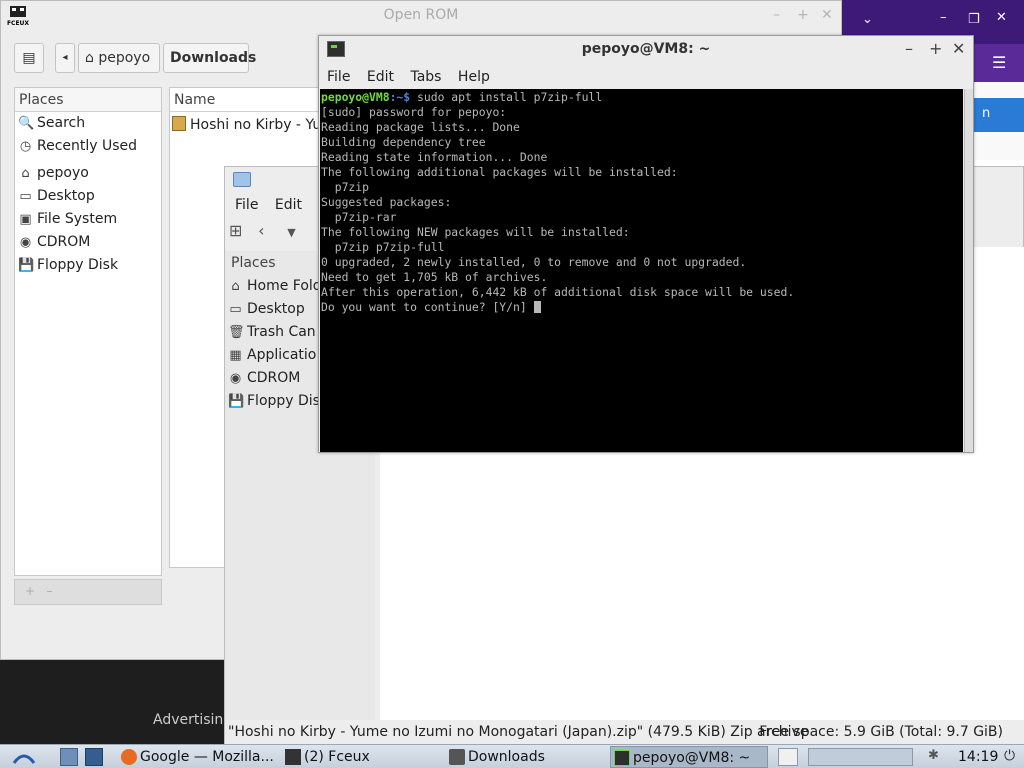 The image size is (1024, 768). I want to click on file-row: Hoshi no Kirby - Yum, so click(249, 125).